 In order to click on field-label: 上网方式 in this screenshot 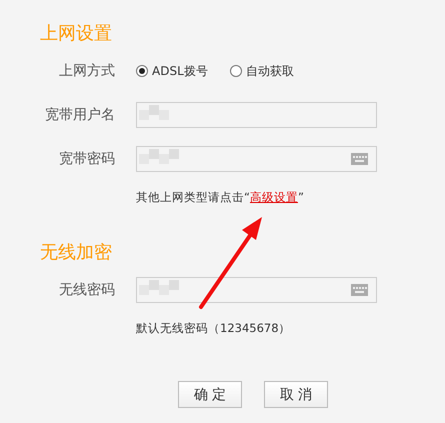, I will do `click(87, 71)`.